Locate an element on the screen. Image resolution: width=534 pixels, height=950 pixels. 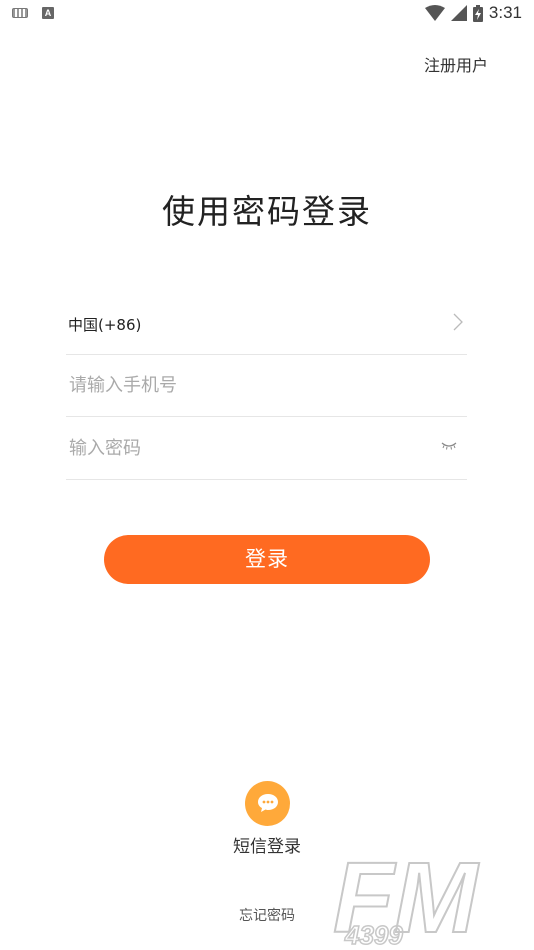
watermark-text-small: 4399 is located at coordinates (373, 935).